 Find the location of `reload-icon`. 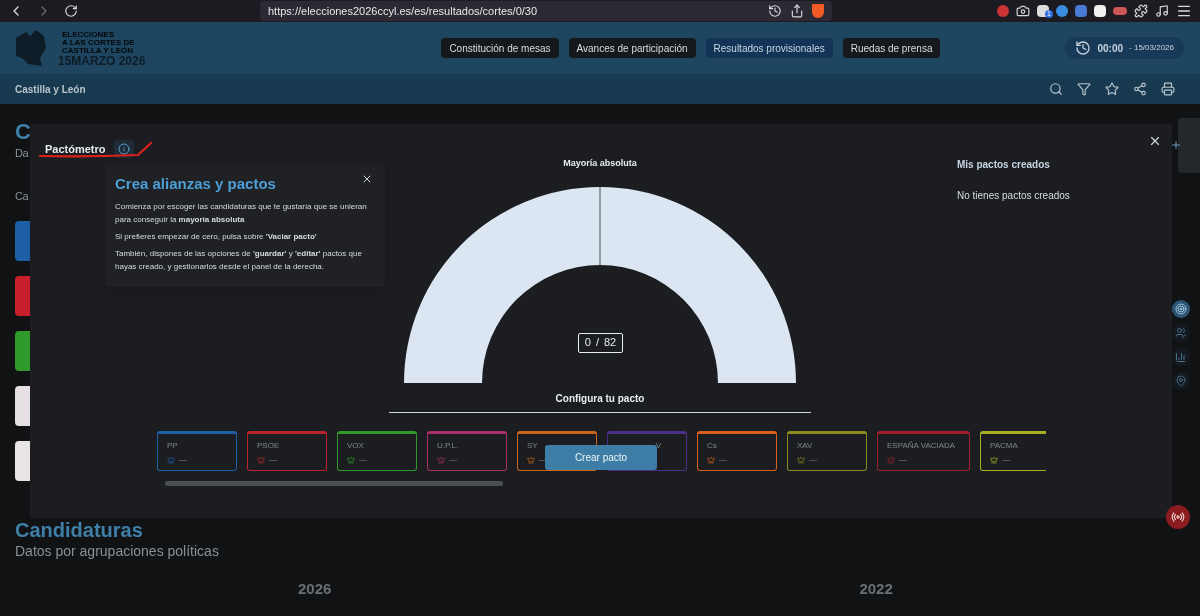

reload-icon is located at coordinates (71, 11).